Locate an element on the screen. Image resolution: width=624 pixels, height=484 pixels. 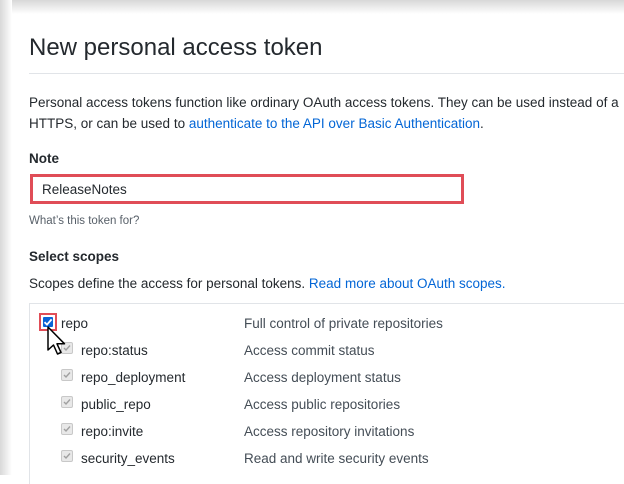
scope-desc-repo-invite: Access repository invitations is located at coordinates (329, 431).